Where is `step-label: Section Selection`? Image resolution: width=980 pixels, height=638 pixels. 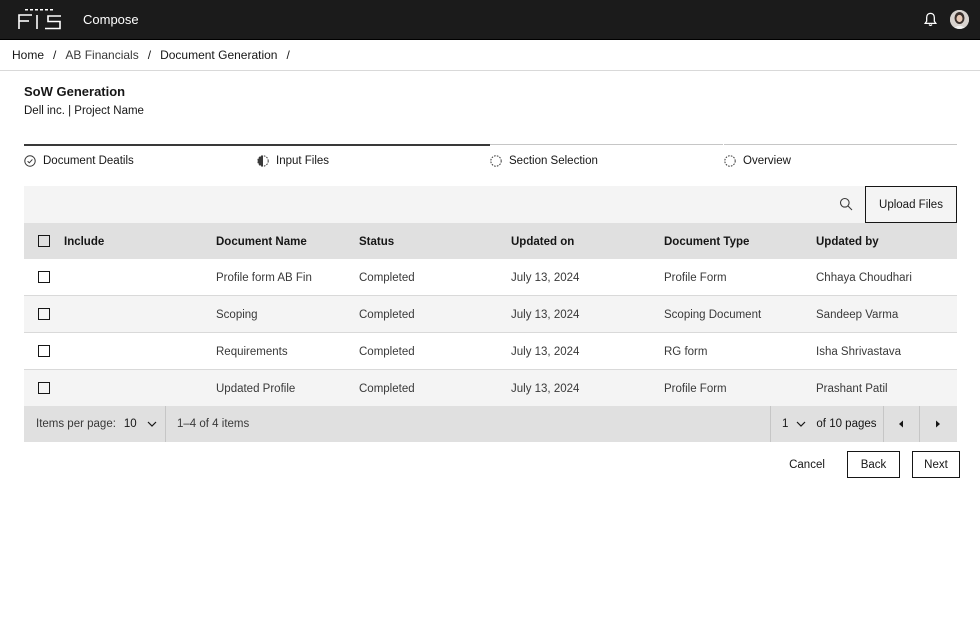 step-label: Section Selection is located at coordinates (553, 160).